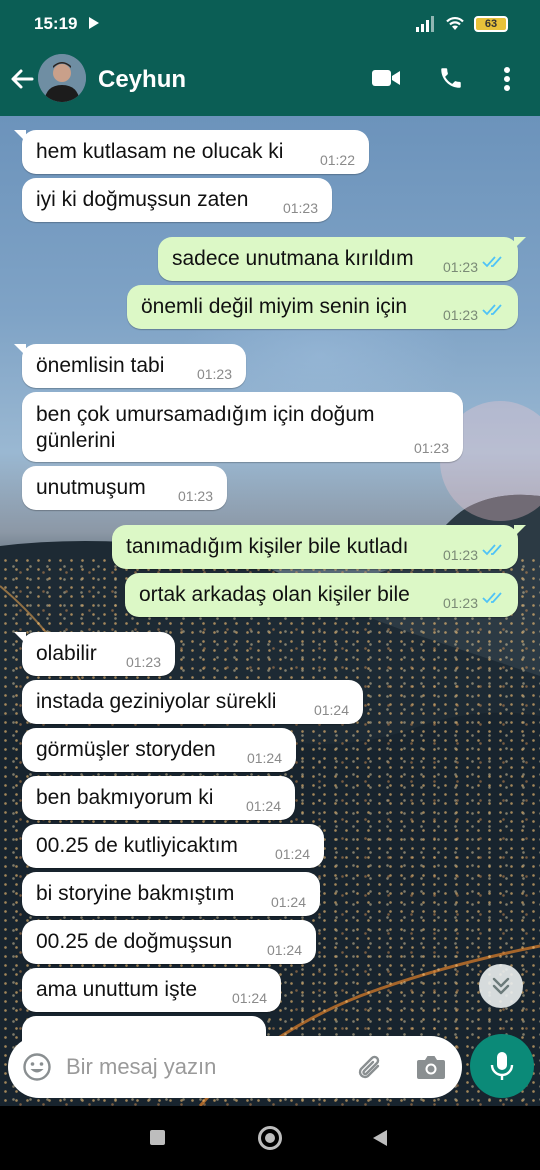 Image resolution: width=540 pixels, height=1170 pixels. What do you see at coordinates (386, 80) in the screenshot?
I see `video-call-icon` at bounding box center [386, 80].